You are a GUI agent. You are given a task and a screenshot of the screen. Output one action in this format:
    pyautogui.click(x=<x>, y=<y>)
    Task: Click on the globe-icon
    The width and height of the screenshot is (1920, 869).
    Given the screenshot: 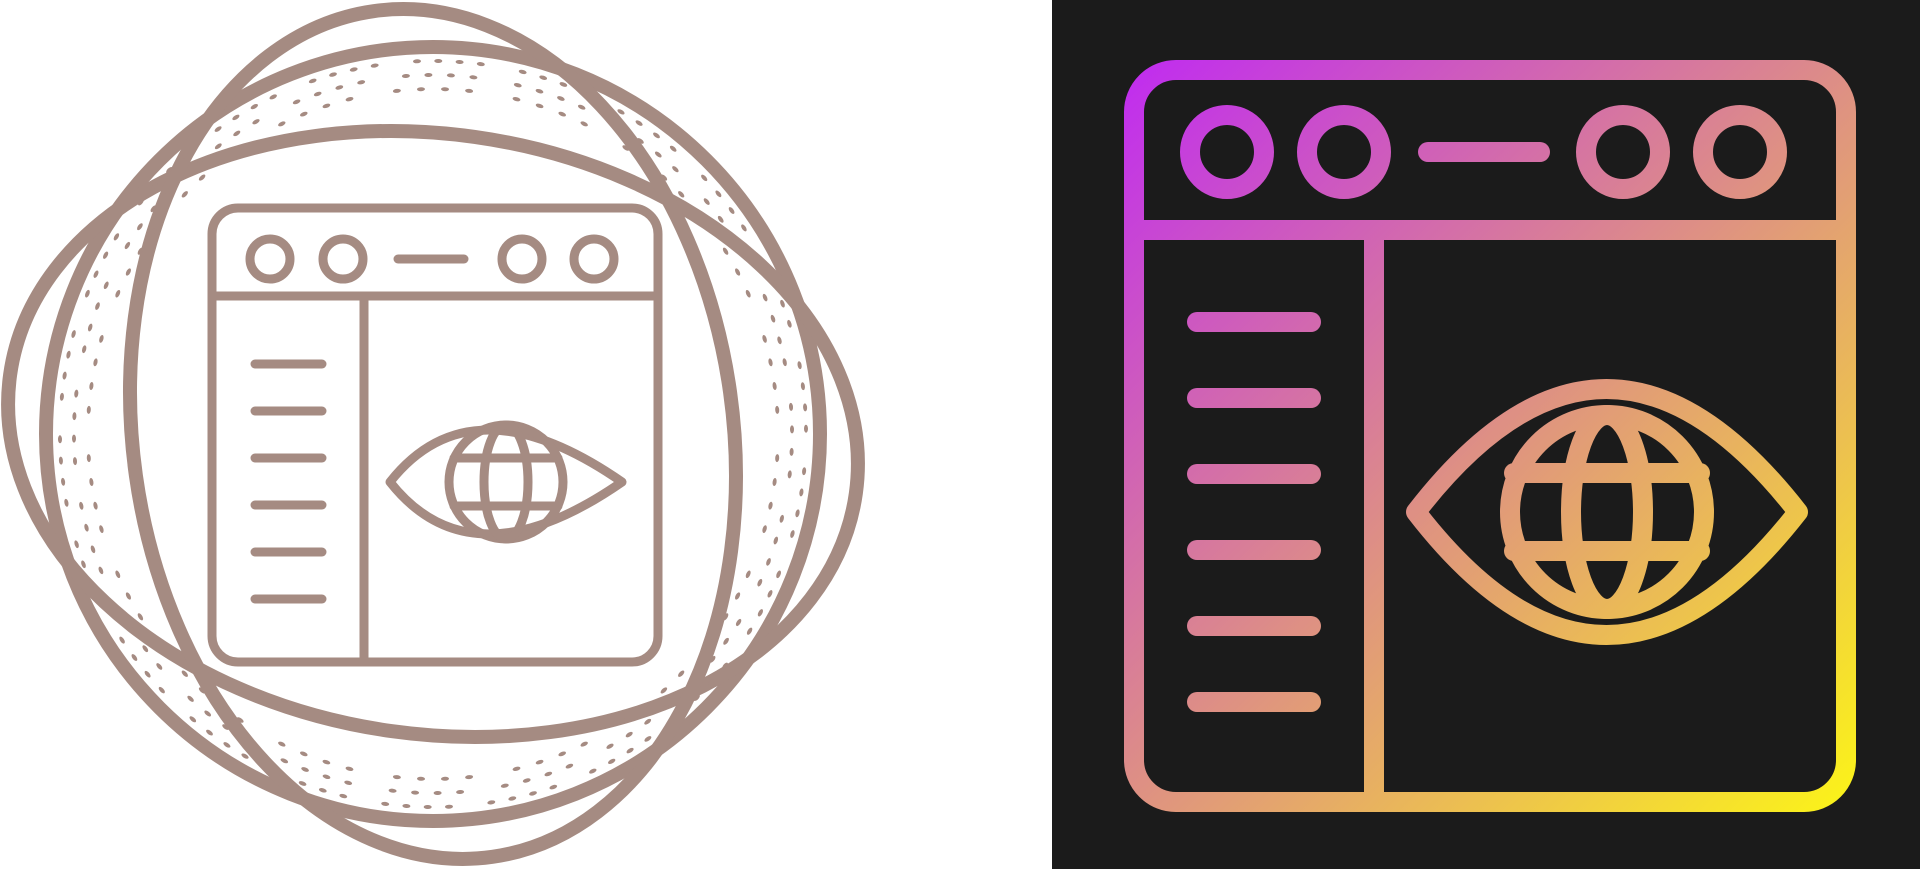 What is the action you would take?
    pyautogui.click(x=506, y=482)
    